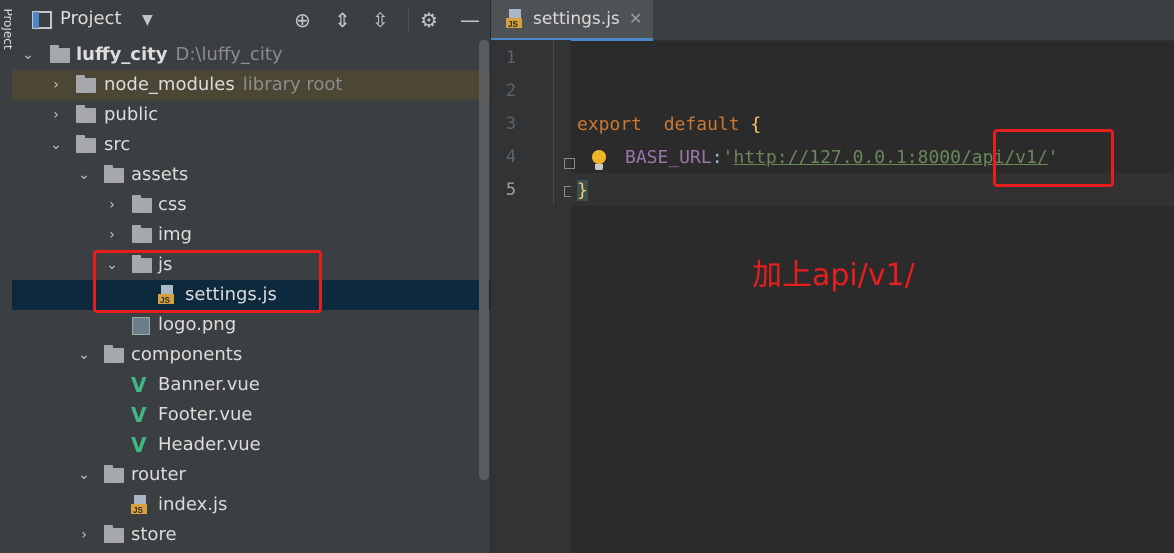 The width and height of the screenshot is (1174, 553). Describe the element at coordinates (599, 160) in the screenshot. I see `lightbulb-icon` at that location.